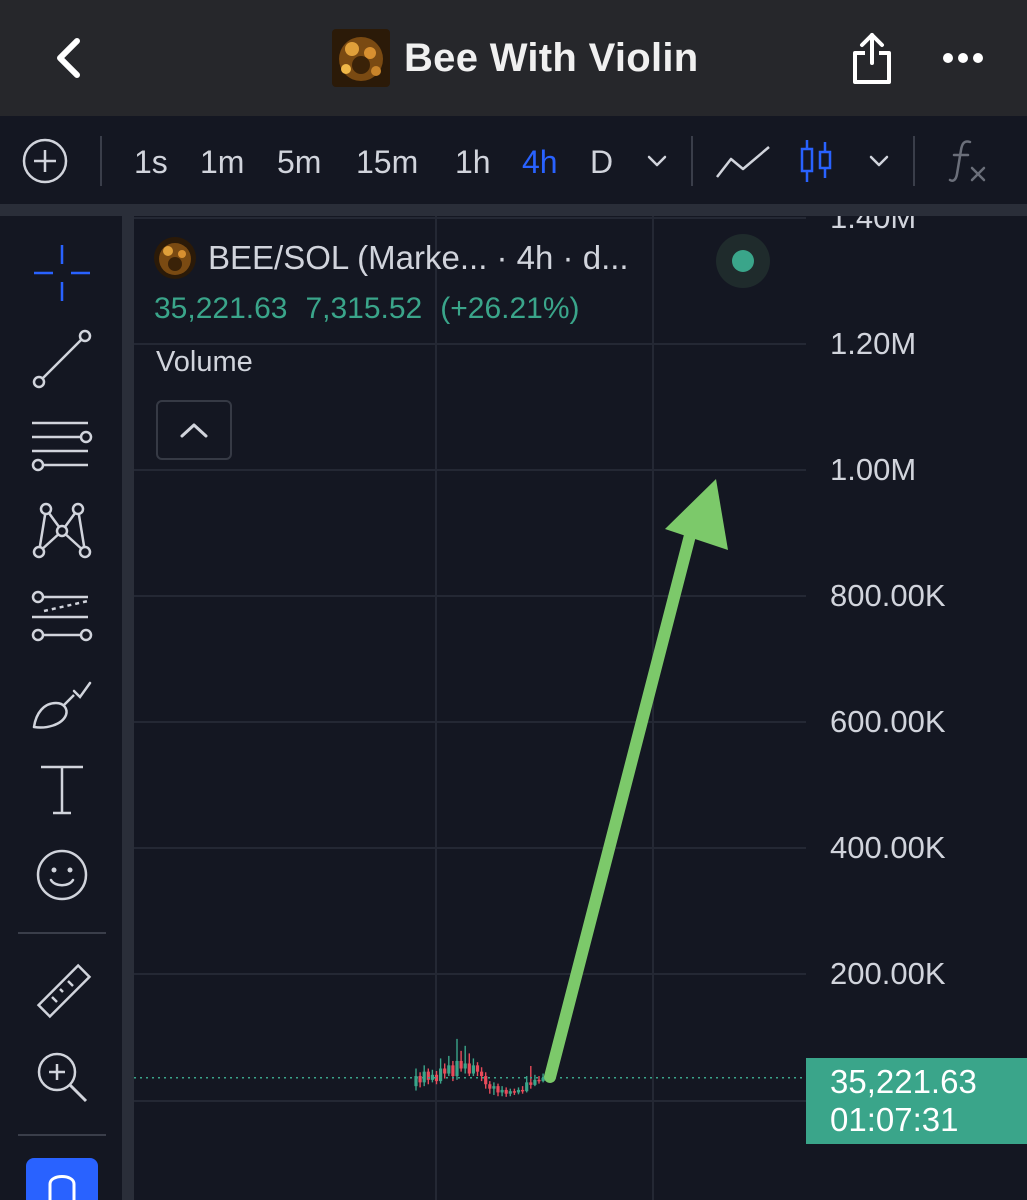 This screenshot has height=1200, width=1027. Describe the element at coordinates (888, 595) in the screenshot. I see `y-axis-tick-label: 800.00K` at that location.